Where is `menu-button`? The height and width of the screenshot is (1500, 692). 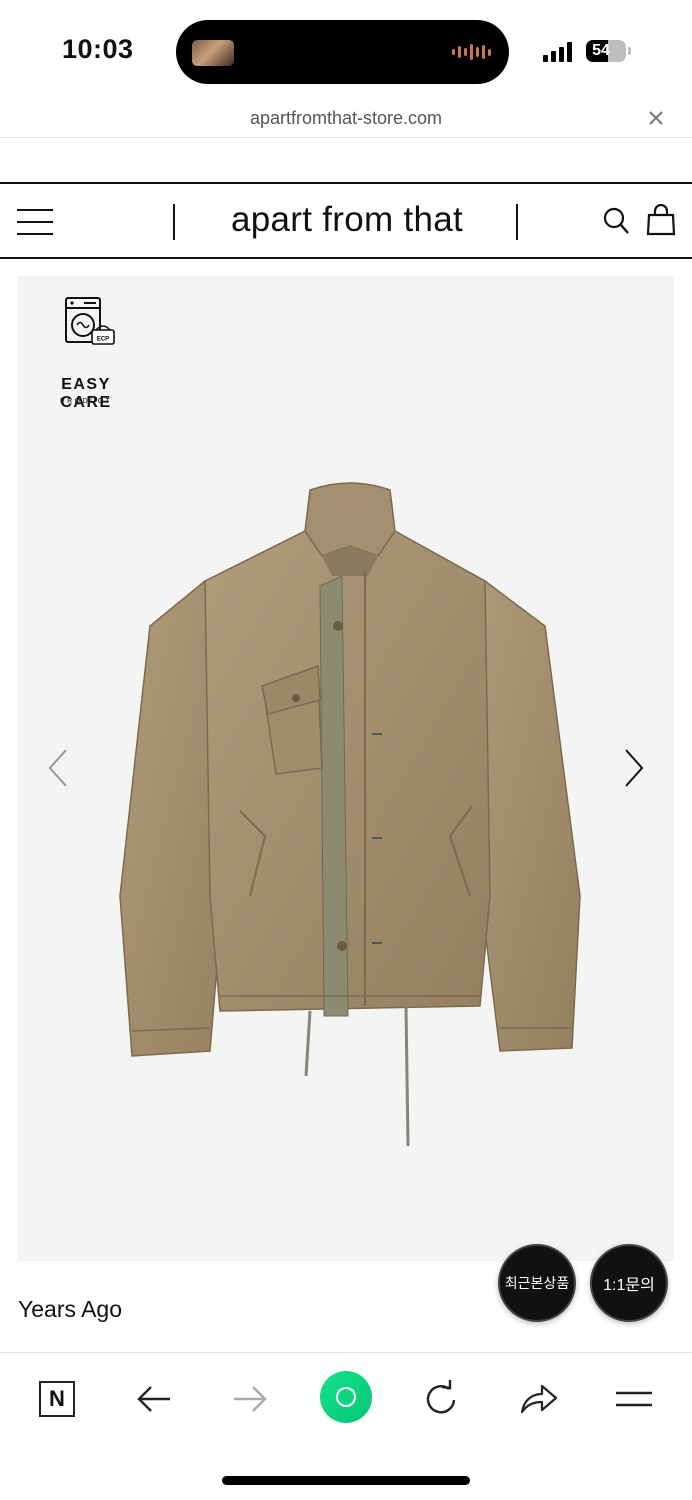 menu-button is located at coordinates (634, 1399).